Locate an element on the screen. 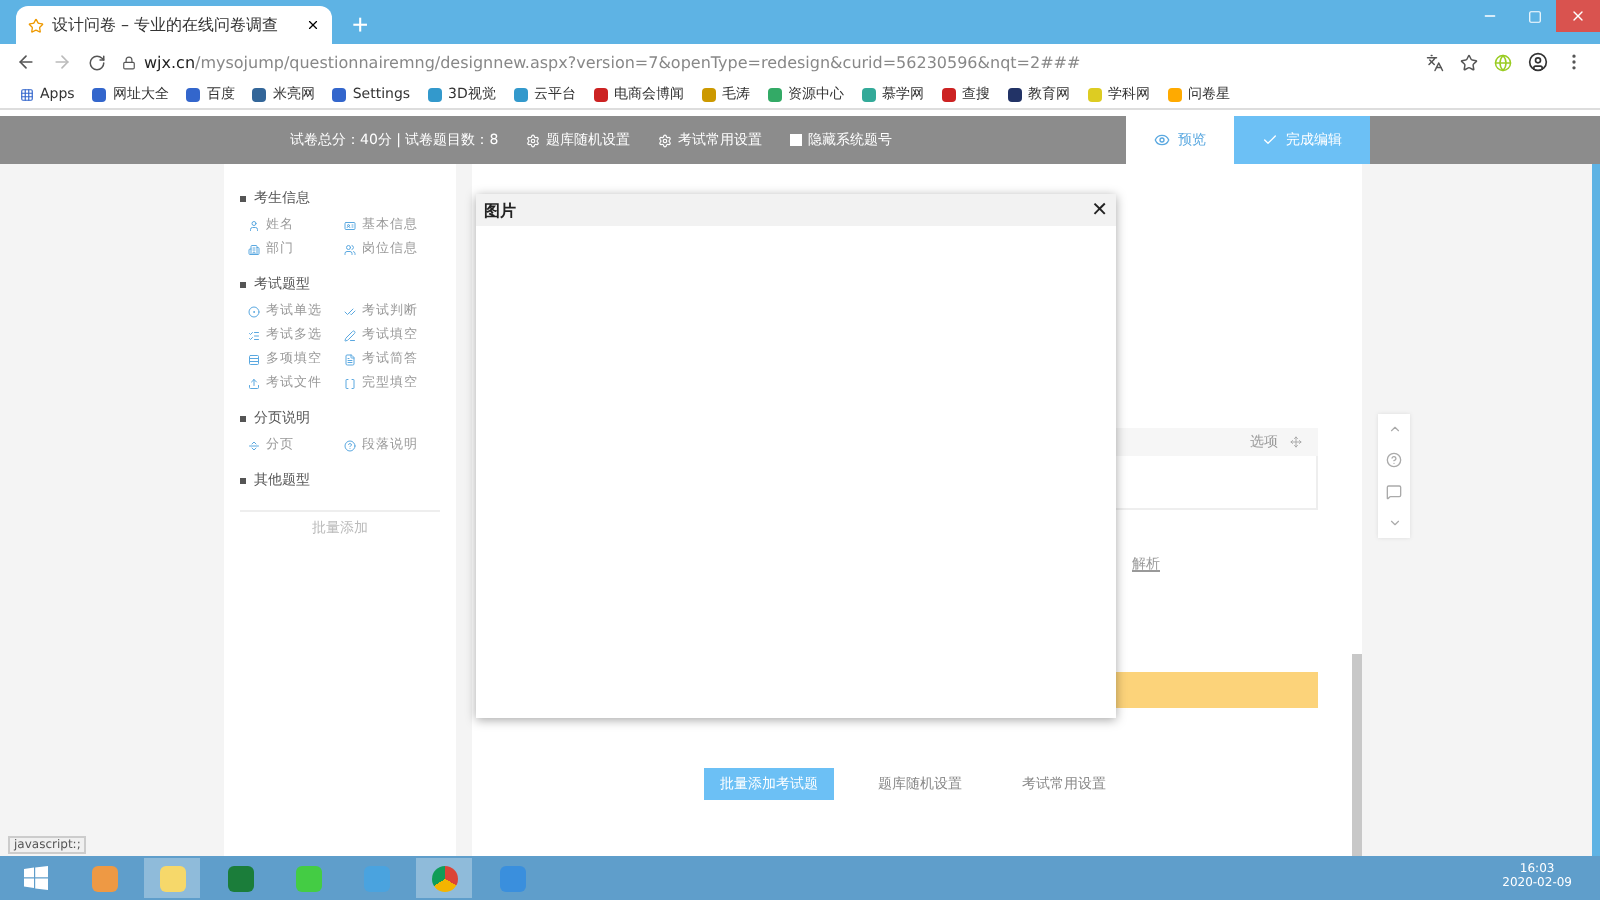 Image resolution: width=1600 pixels, height=900 pixels. people-icon is located at coordinates (350, 249).